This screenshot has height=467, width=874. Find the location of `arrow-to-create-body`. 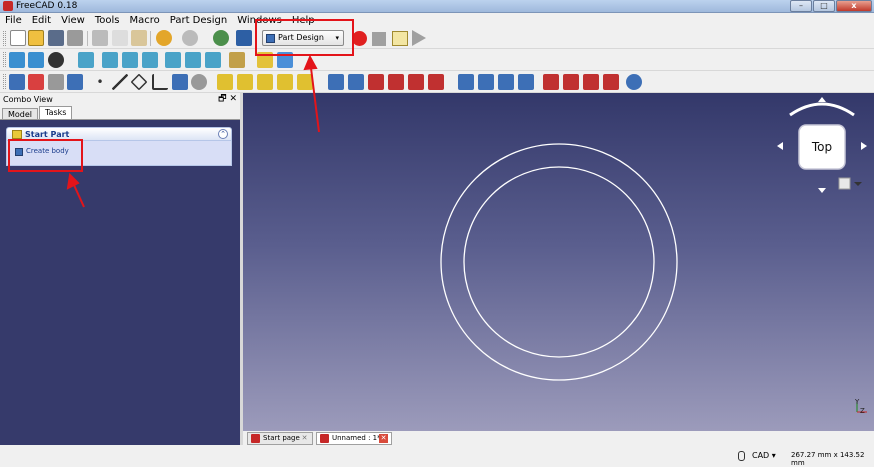

arrow-to-create-body is located at coordinates (79, 196).